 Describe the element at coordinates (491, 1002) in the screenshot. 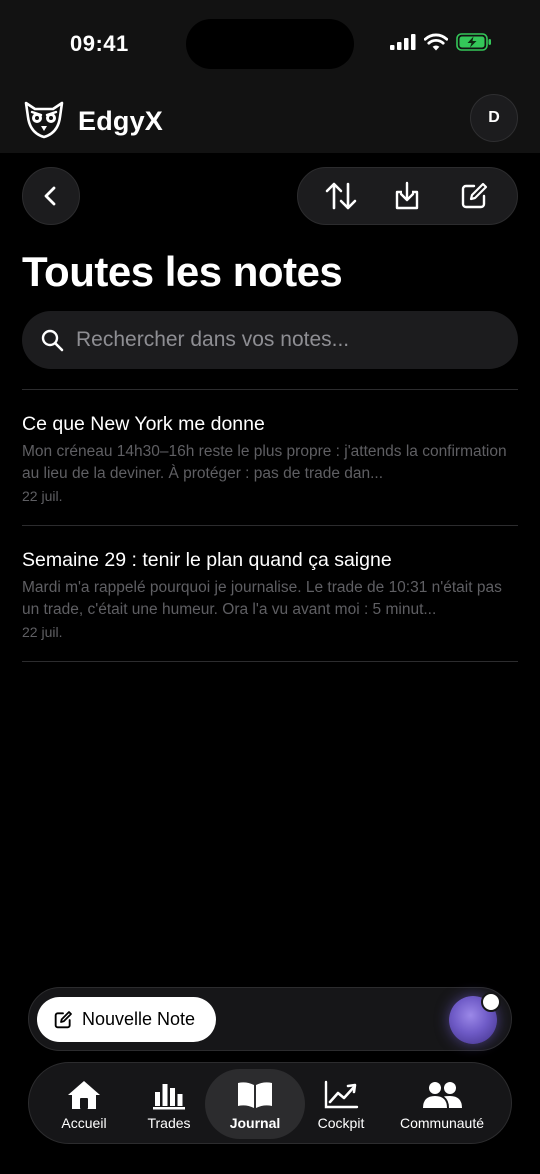

I see `notification-dot` at that location.